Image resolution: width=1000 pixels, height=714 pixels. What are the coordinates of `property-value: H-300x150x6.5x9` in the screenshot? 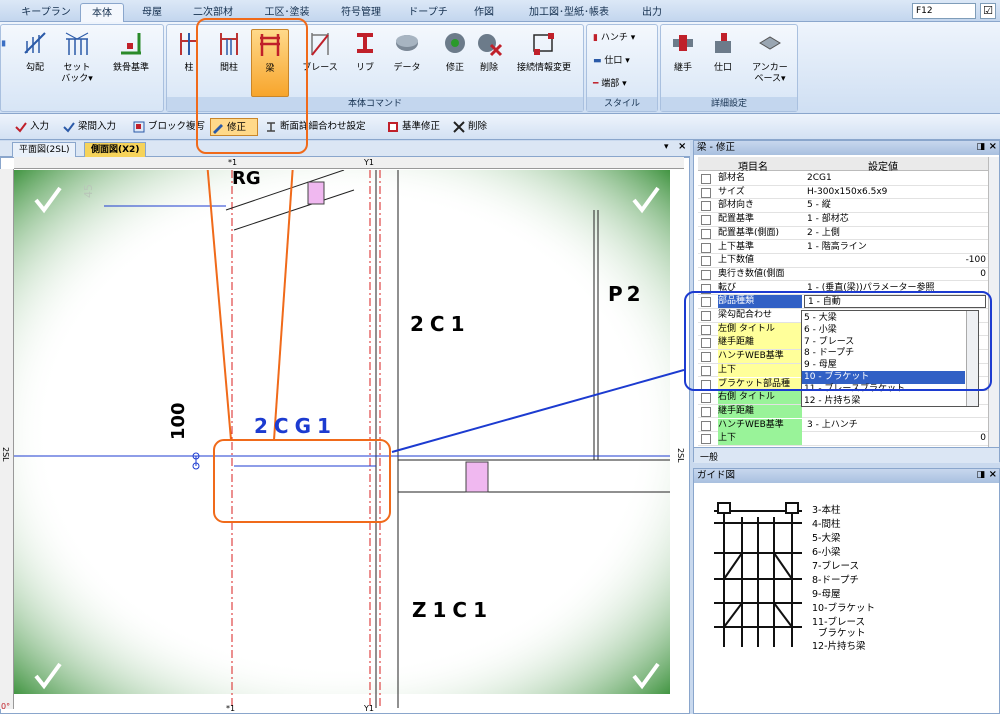 It's located at (895, 192).